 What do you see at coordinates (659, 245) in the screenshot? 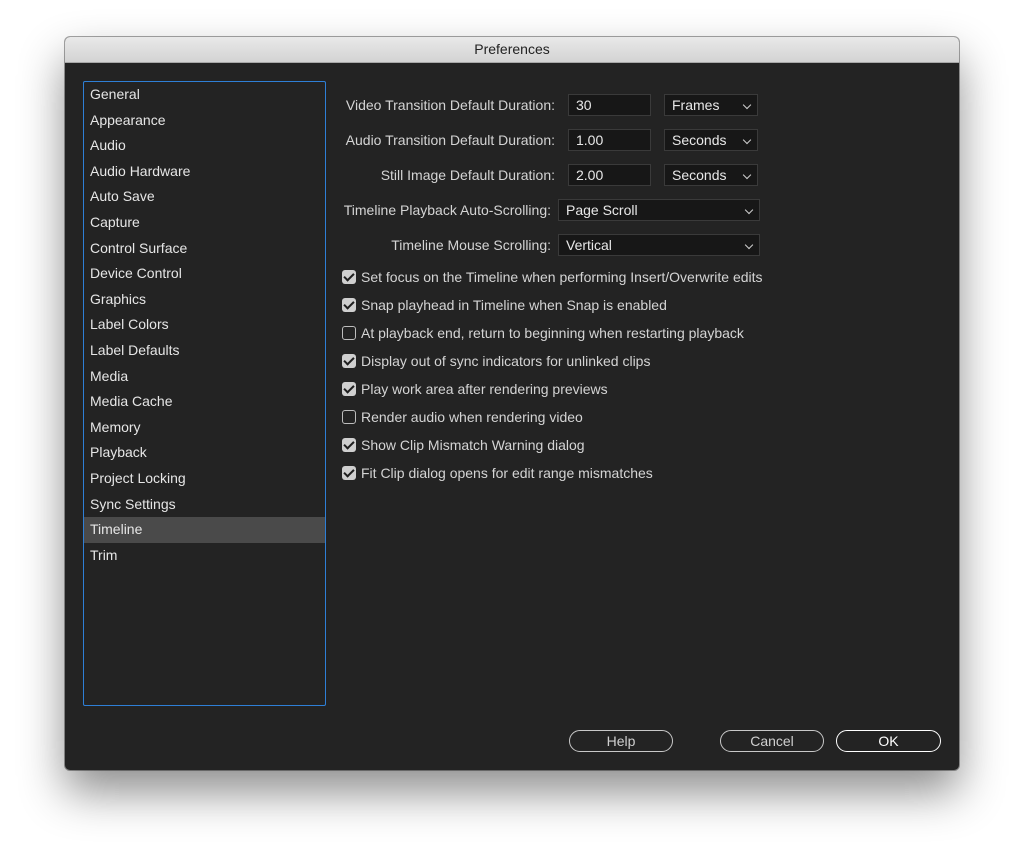
I see `mouse-scrolling-select: Vertical` at bounding box center [659, 245].